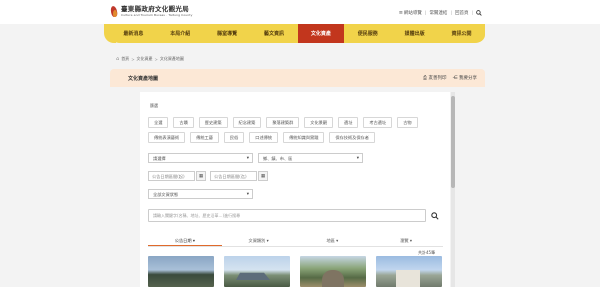 This screenshot has height=287, width=600. I want to click on flame-logo-icon, so click(114, 11).